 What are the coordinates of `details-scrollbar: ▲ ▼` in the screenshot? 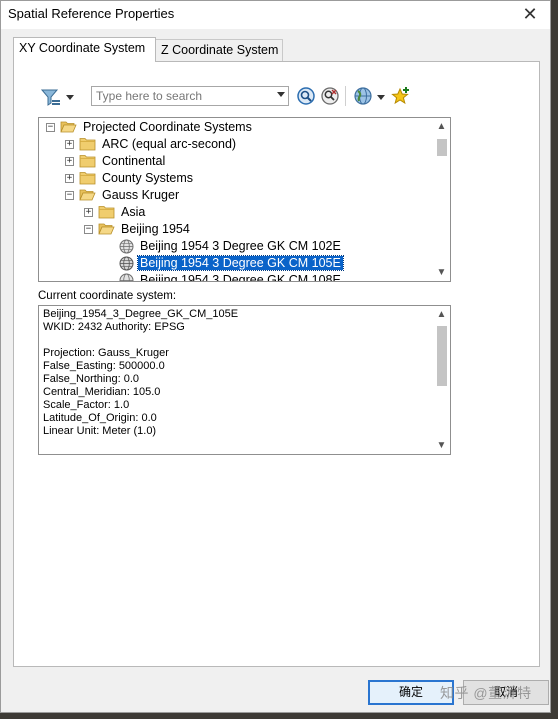 It's located at (441, 380).